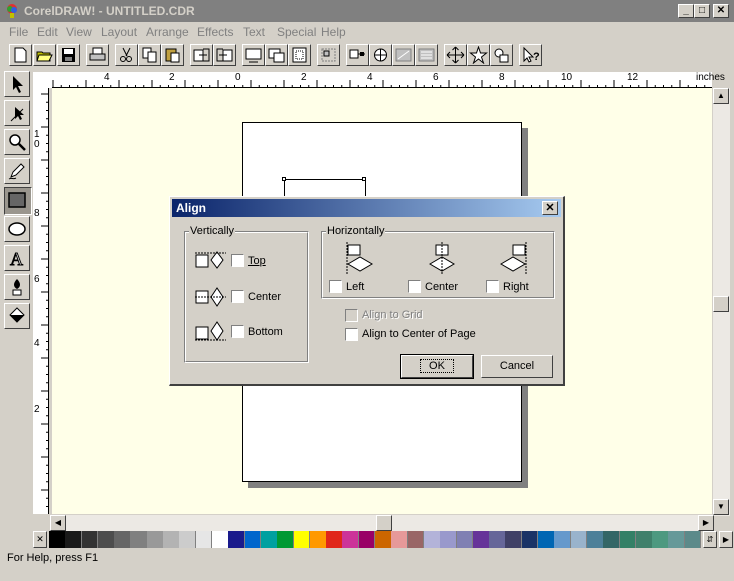 The width and height of the screenshot is (734, 581). What do you see at coordinates (437, 366) in the screenshot?
I see `ok-button: OK` at bounding box center [437, 366].